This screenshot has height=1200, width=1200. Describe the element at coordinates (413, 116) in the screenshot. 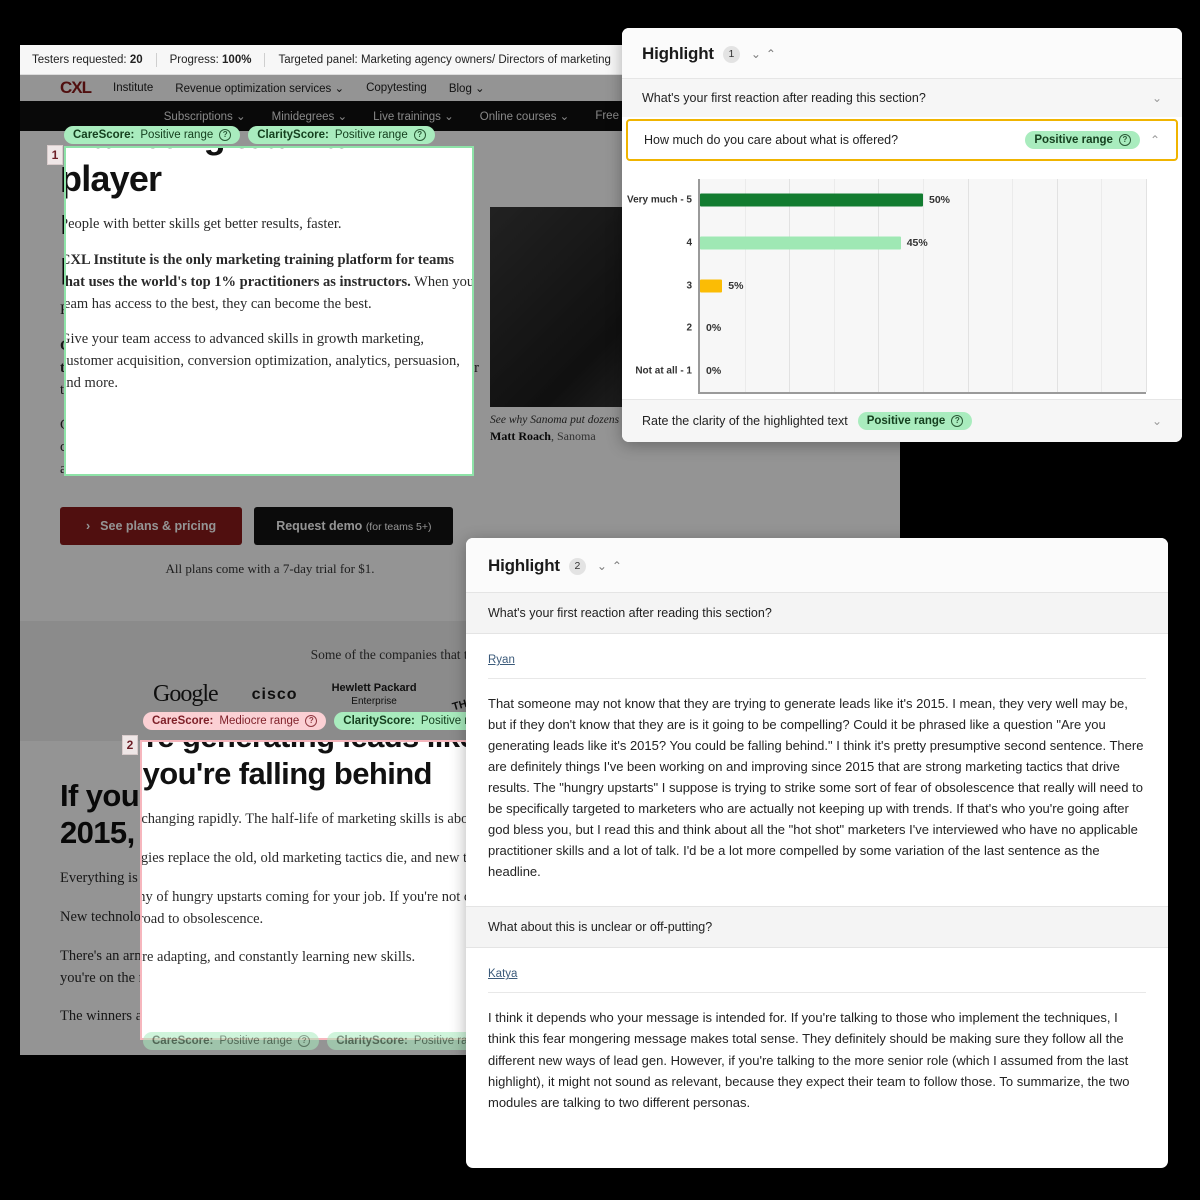

I see `nav-item-live-trainings: Live trainings ⌄` at that location.